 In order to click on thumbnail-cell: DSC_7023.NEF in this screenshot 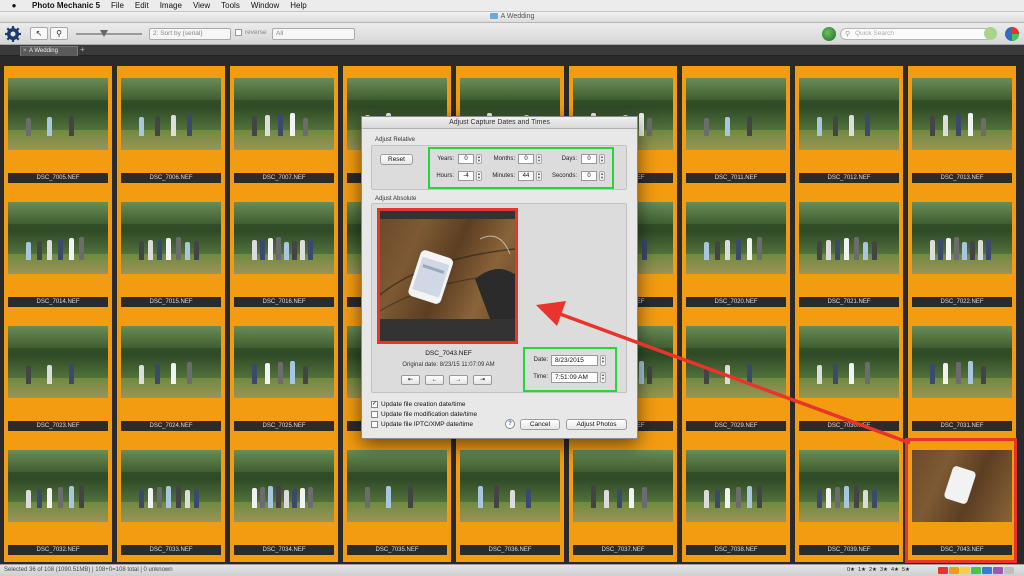, I will do `click(58, 376)`.